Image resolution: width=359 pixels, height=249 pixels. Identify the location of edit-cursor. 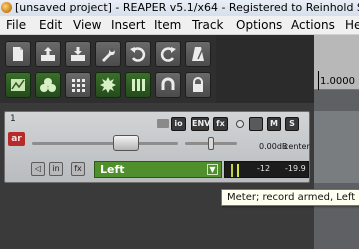
(318, 80).